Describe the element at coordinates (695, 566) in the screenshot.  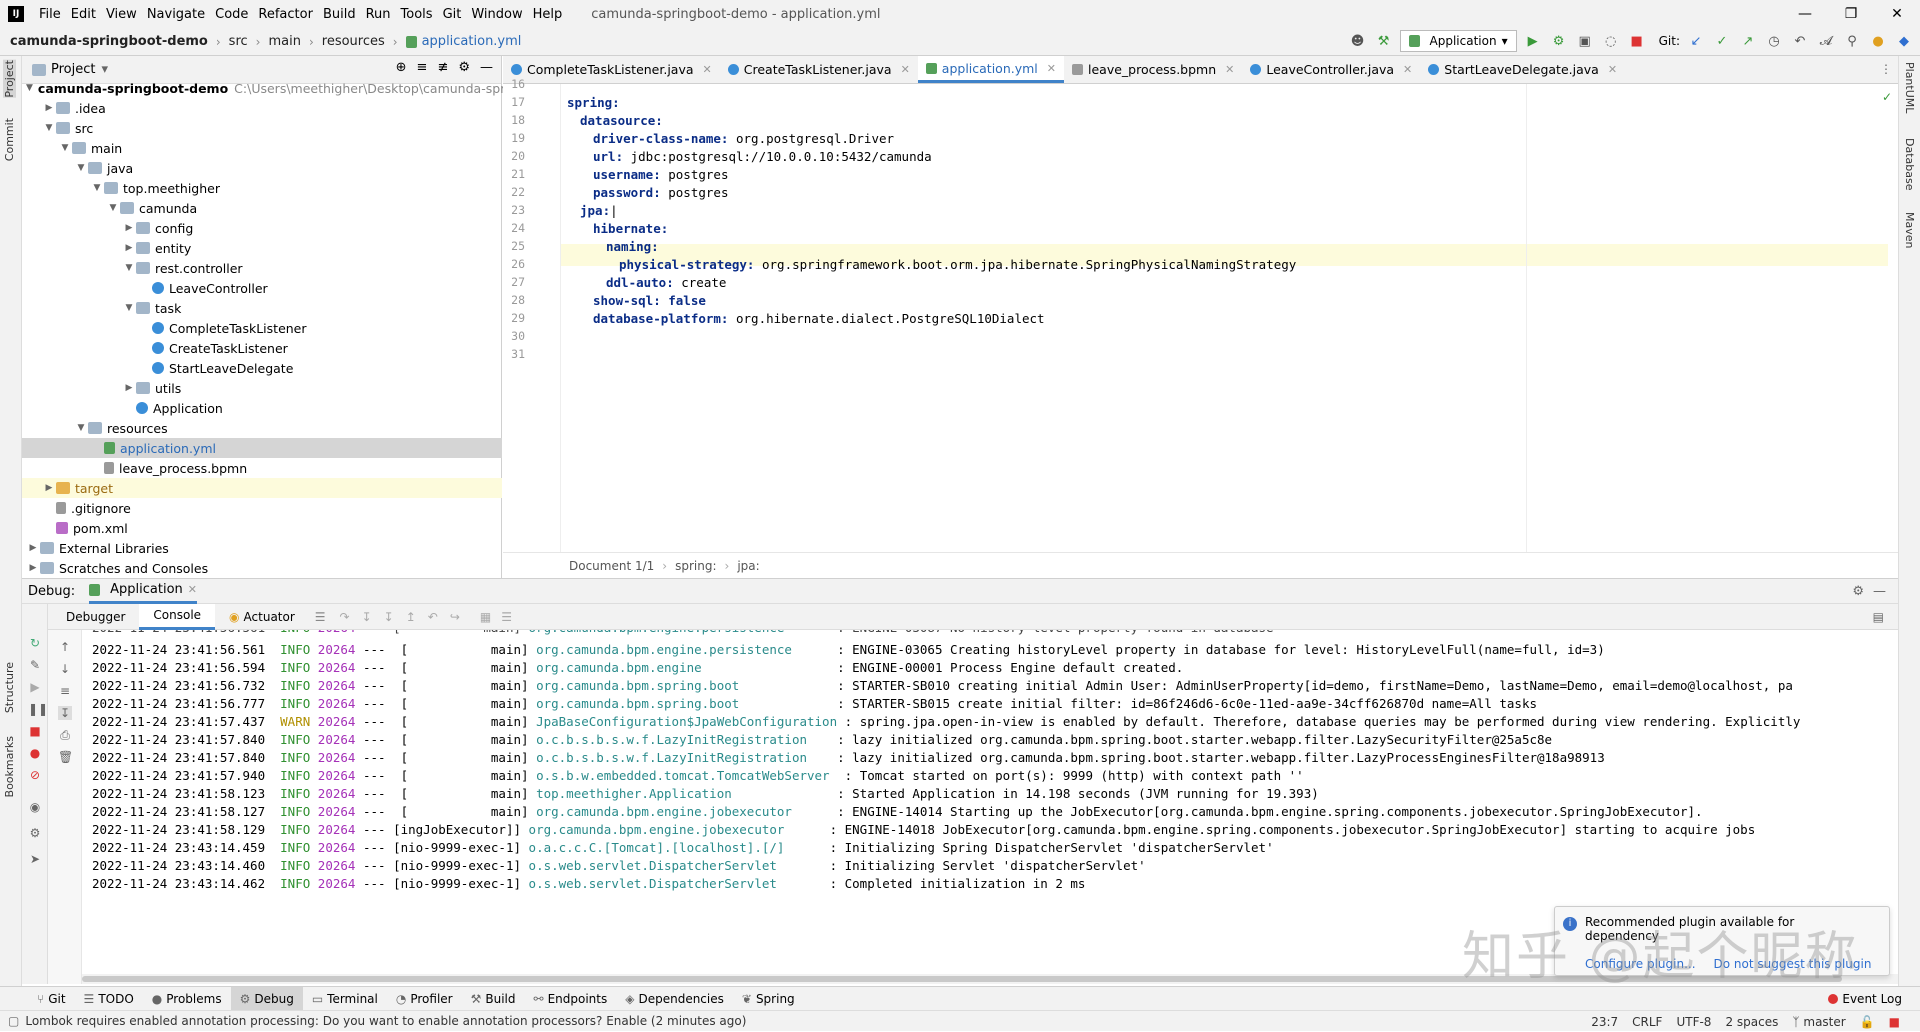
I see `yaml-path-spring: spring:` at that location.